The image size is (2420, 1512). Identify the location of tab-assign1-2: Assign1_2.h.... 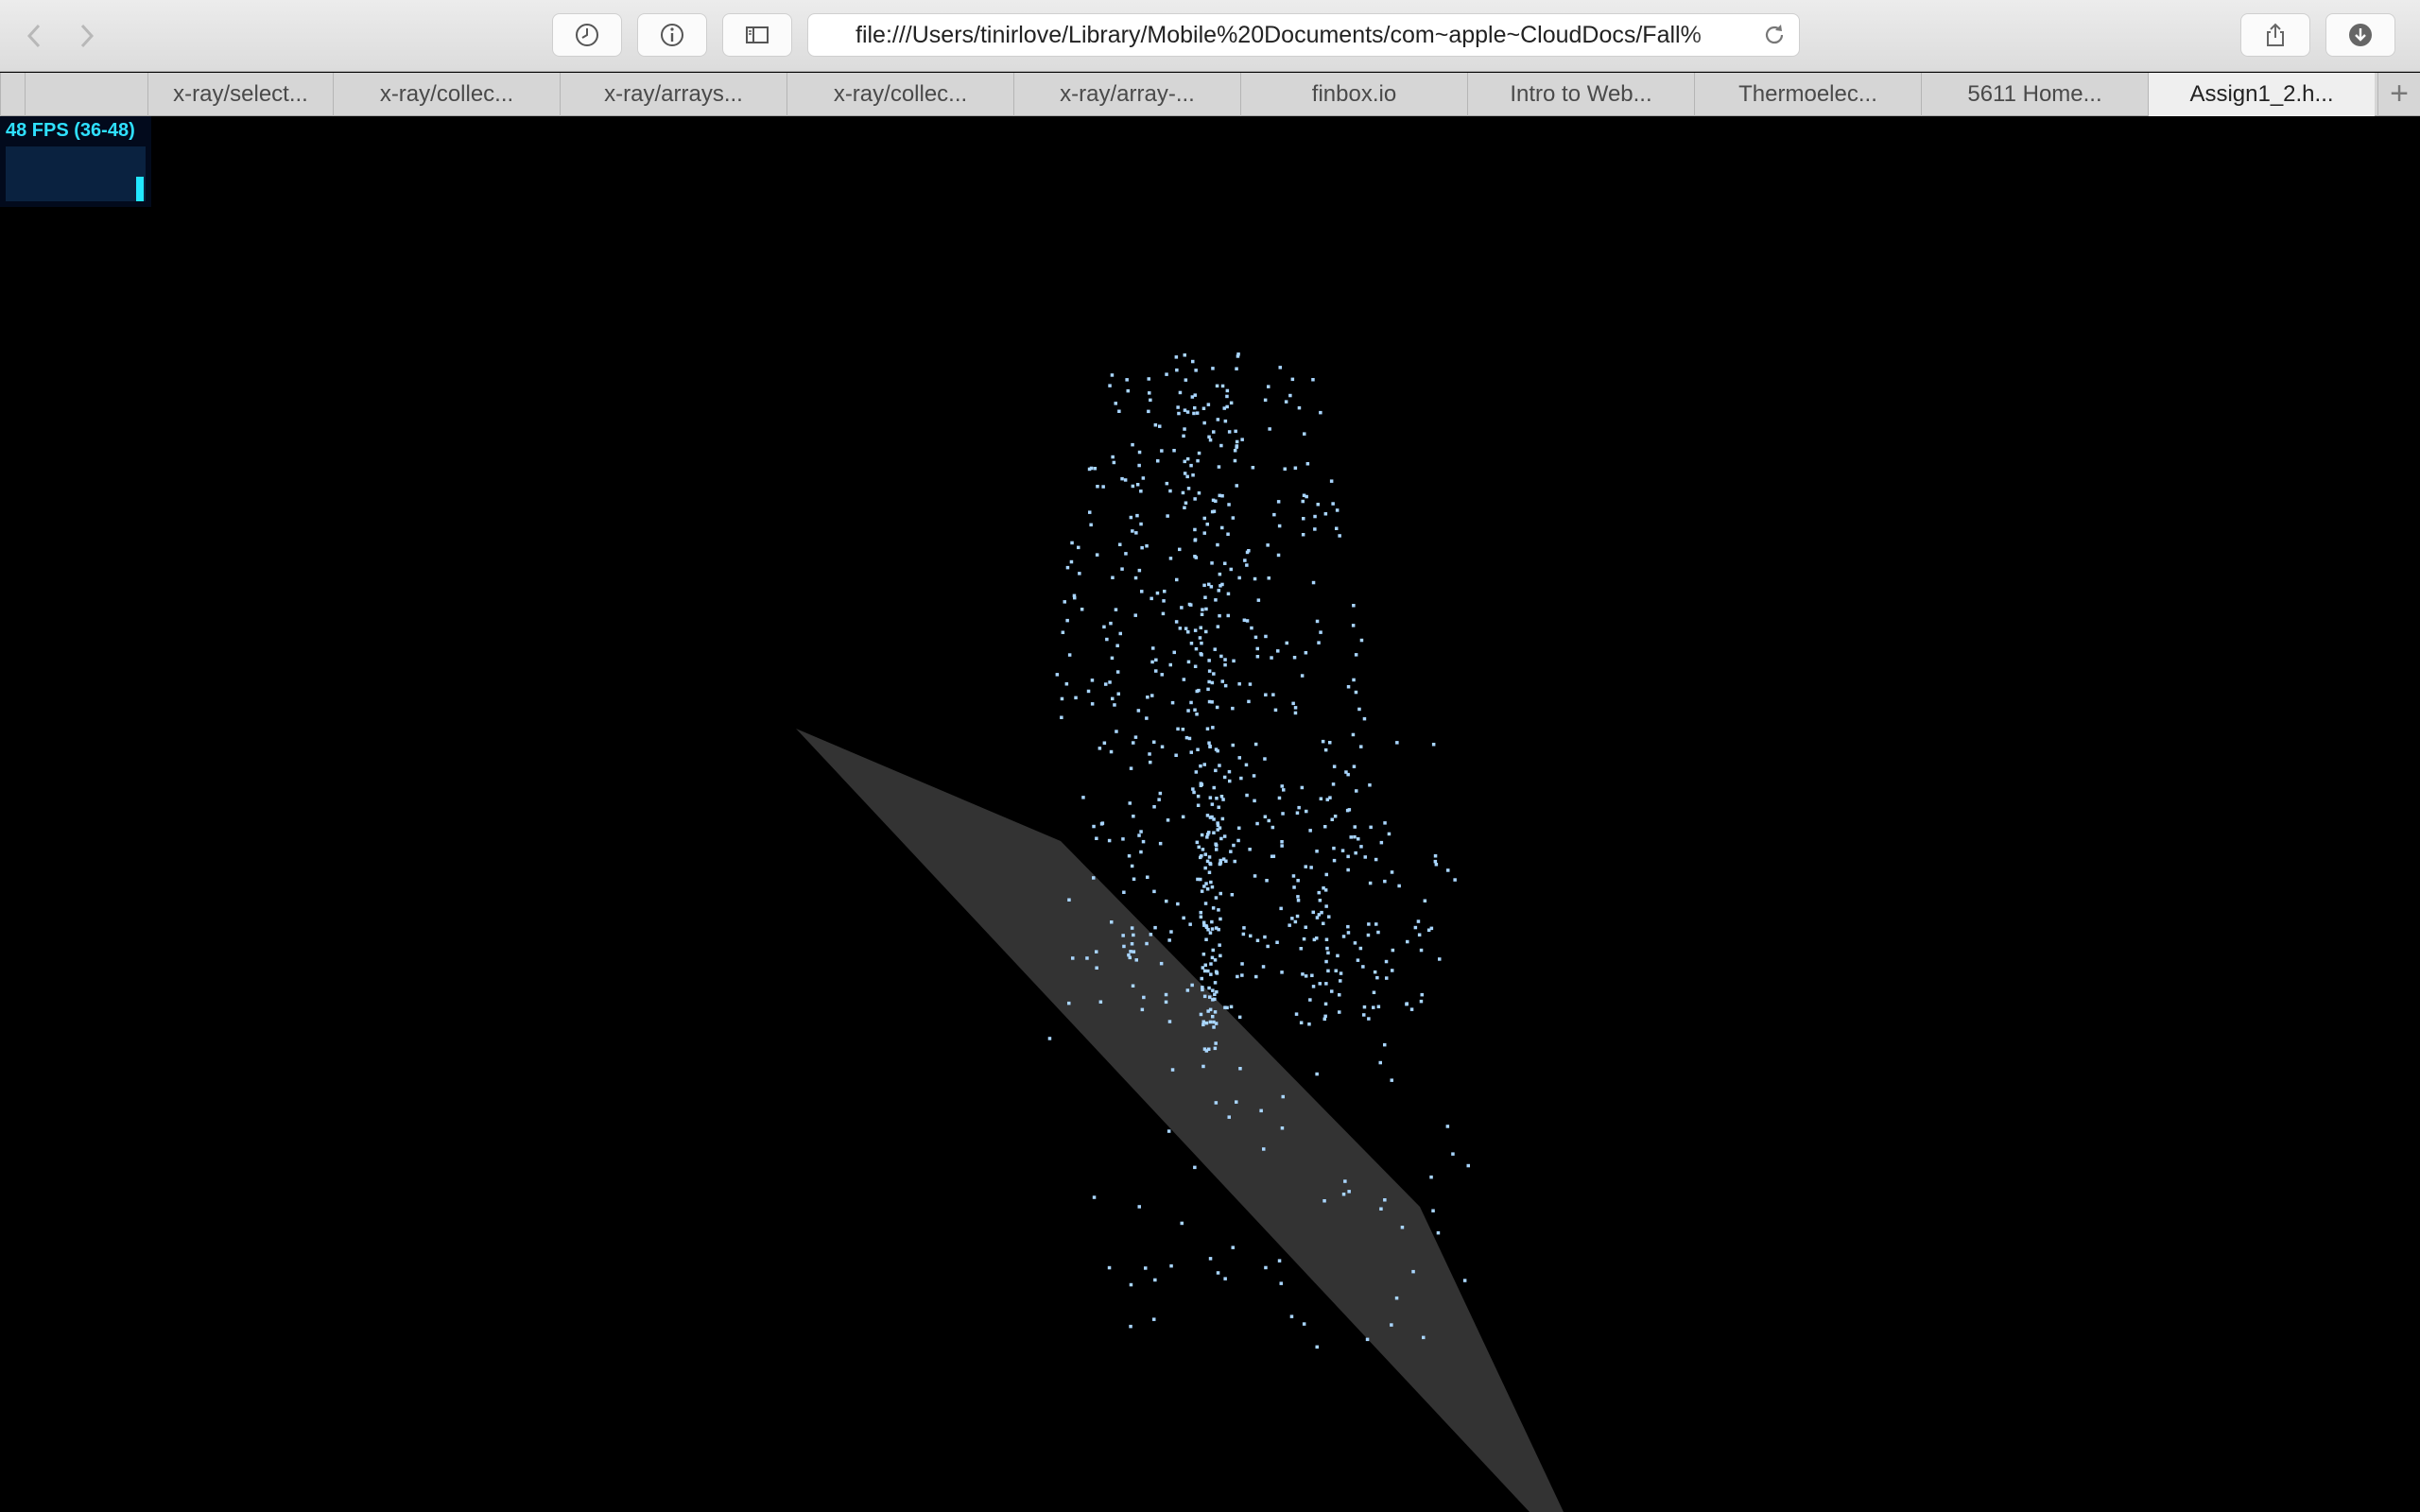
(2261, 94).